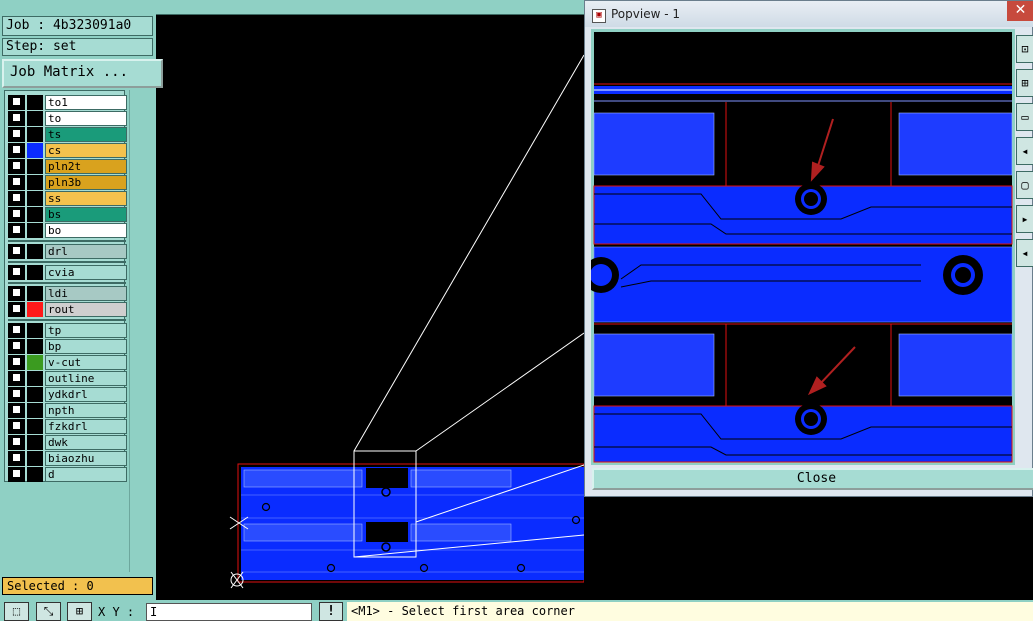  I want to click on layer-name: bo, so click(86, 230).